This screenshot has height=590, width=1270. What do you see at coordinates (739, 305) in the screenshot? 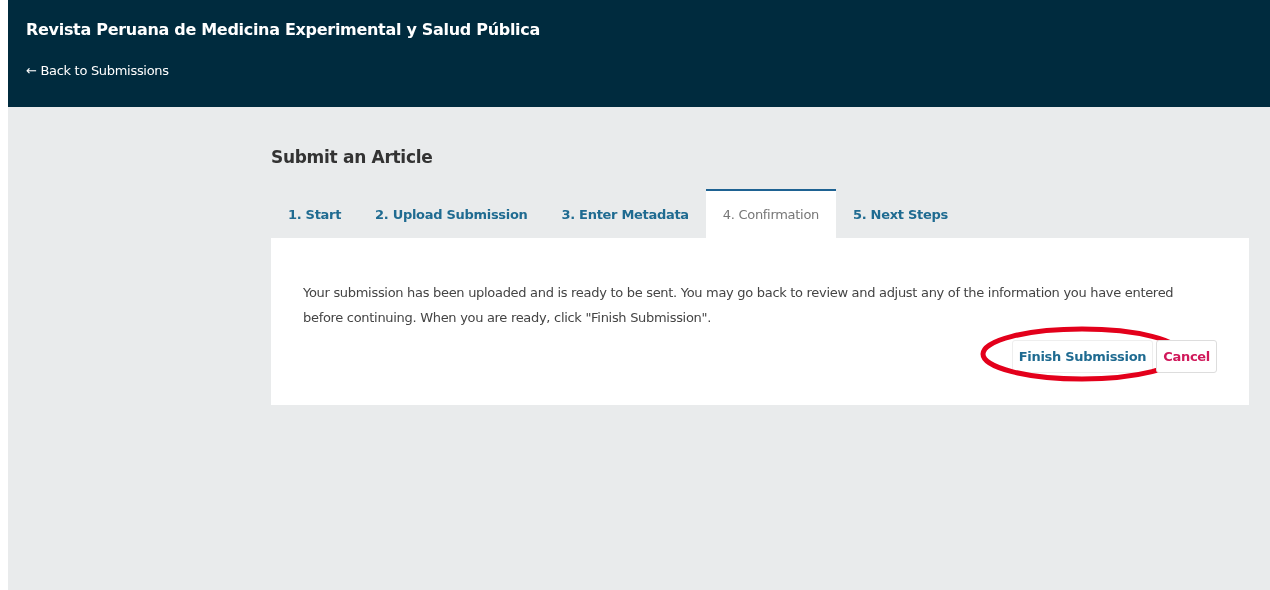
I see `confirmation-message: Your submission has been uploaded and is ready to be sent. You may go back to review and adjust any of the information you have entered before continuing. When you are ready, click "Finish Submission".` at bounding box center [739, 305].